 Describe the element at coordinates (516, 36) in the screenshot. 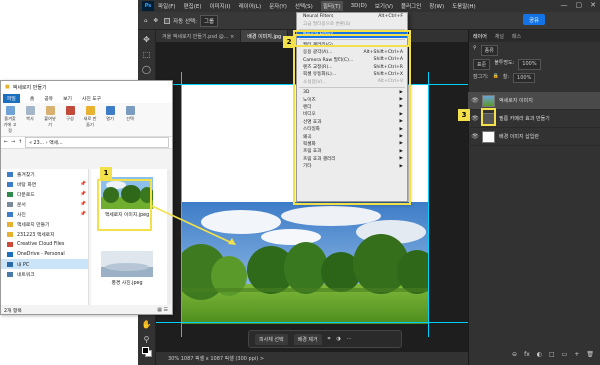

I see `tab-paths: 패스` at that location.